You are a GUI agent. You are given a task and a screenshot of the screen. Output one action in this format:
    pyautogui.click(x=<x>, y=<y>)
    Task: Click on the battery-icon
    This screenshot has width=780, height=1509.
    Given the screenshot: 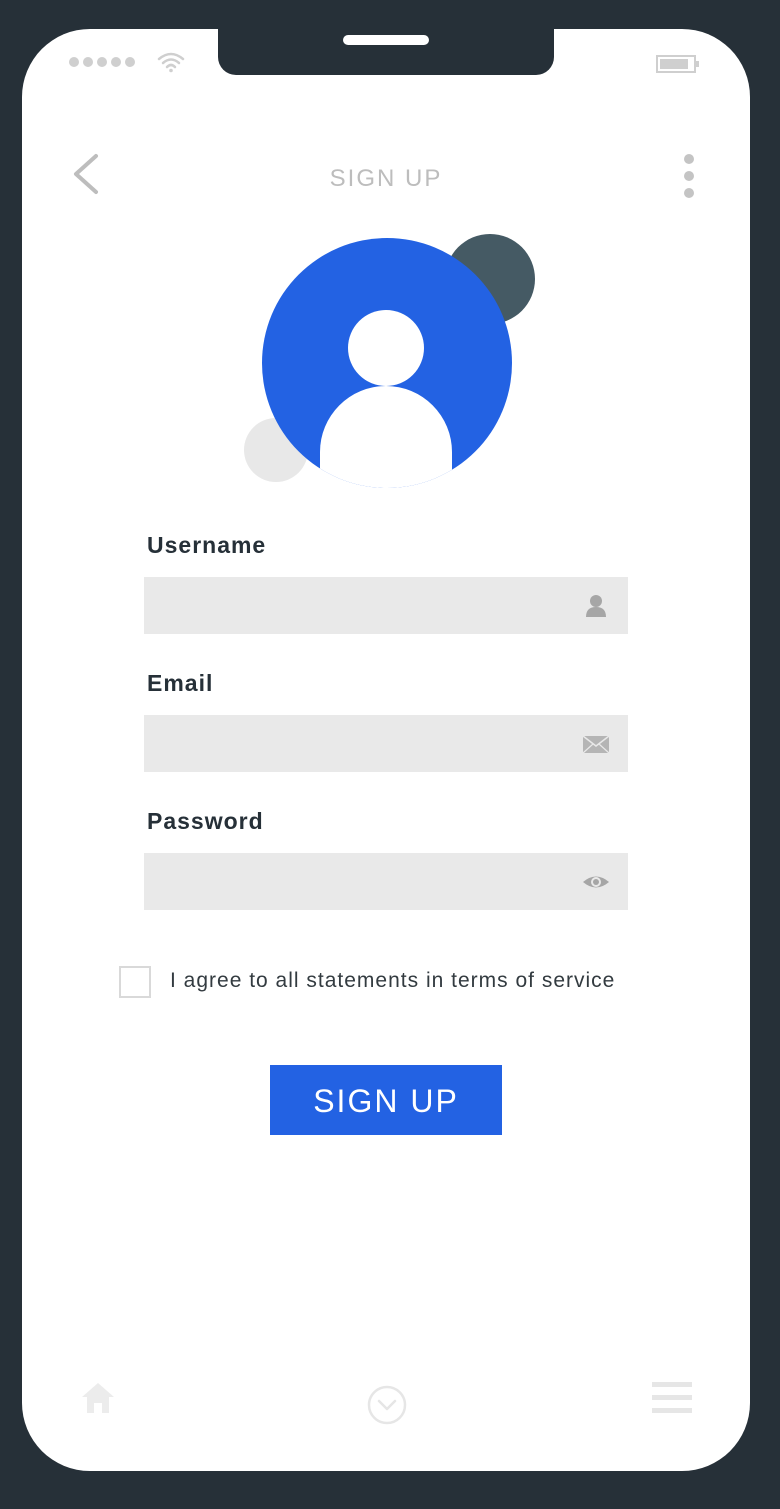 What is the action you would take?
    pyautogui.click(x=677, y=64)
    